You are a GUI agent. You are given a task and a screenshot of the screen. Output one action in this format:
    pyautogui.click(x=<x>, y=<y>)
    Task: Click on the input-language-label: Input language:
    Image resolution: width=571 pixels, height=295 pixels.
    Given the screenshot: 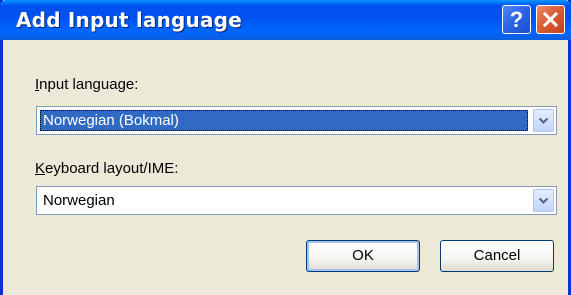 What is the action you would take?
    pyautogui.click(x=86, y=84)
    